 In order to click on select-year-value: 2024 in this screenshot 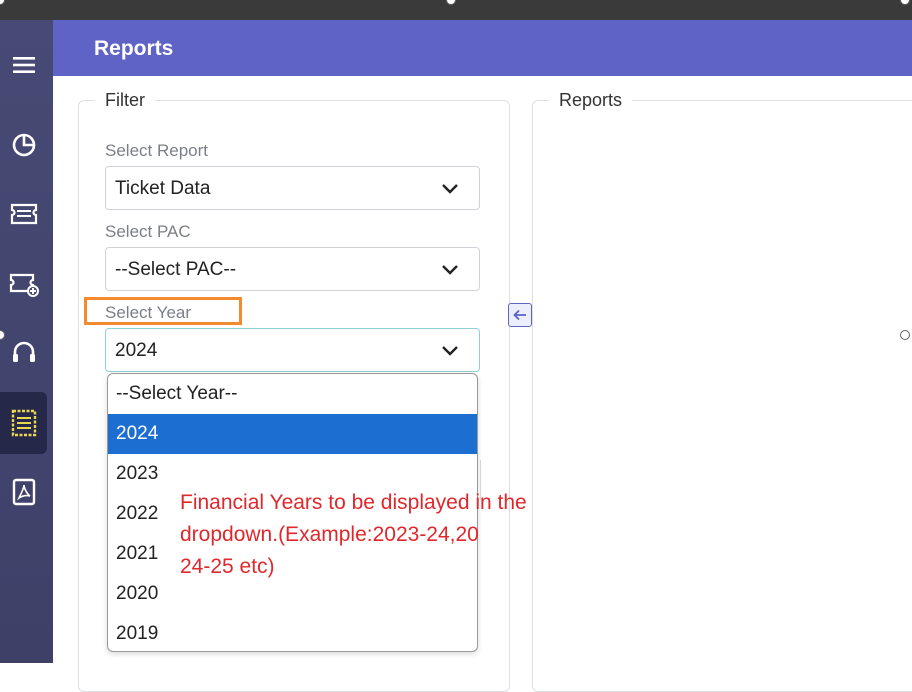, I will do `click(136, 350)`.